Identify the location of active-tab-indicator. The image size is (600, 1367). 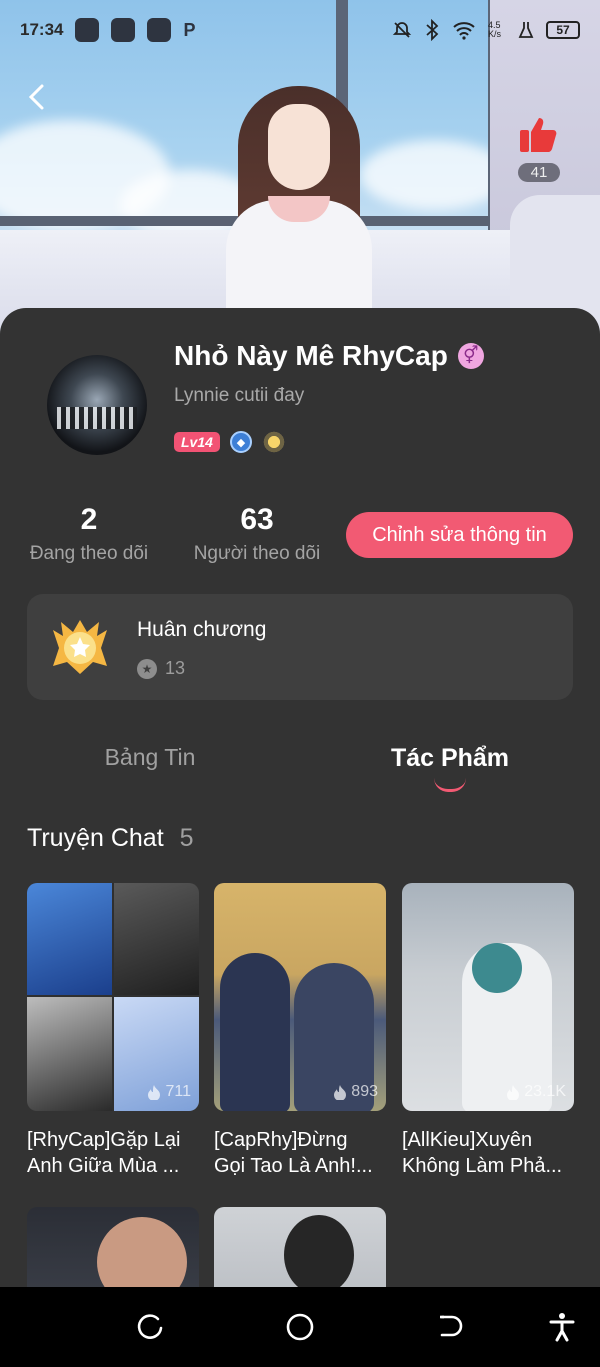
(450, 785).